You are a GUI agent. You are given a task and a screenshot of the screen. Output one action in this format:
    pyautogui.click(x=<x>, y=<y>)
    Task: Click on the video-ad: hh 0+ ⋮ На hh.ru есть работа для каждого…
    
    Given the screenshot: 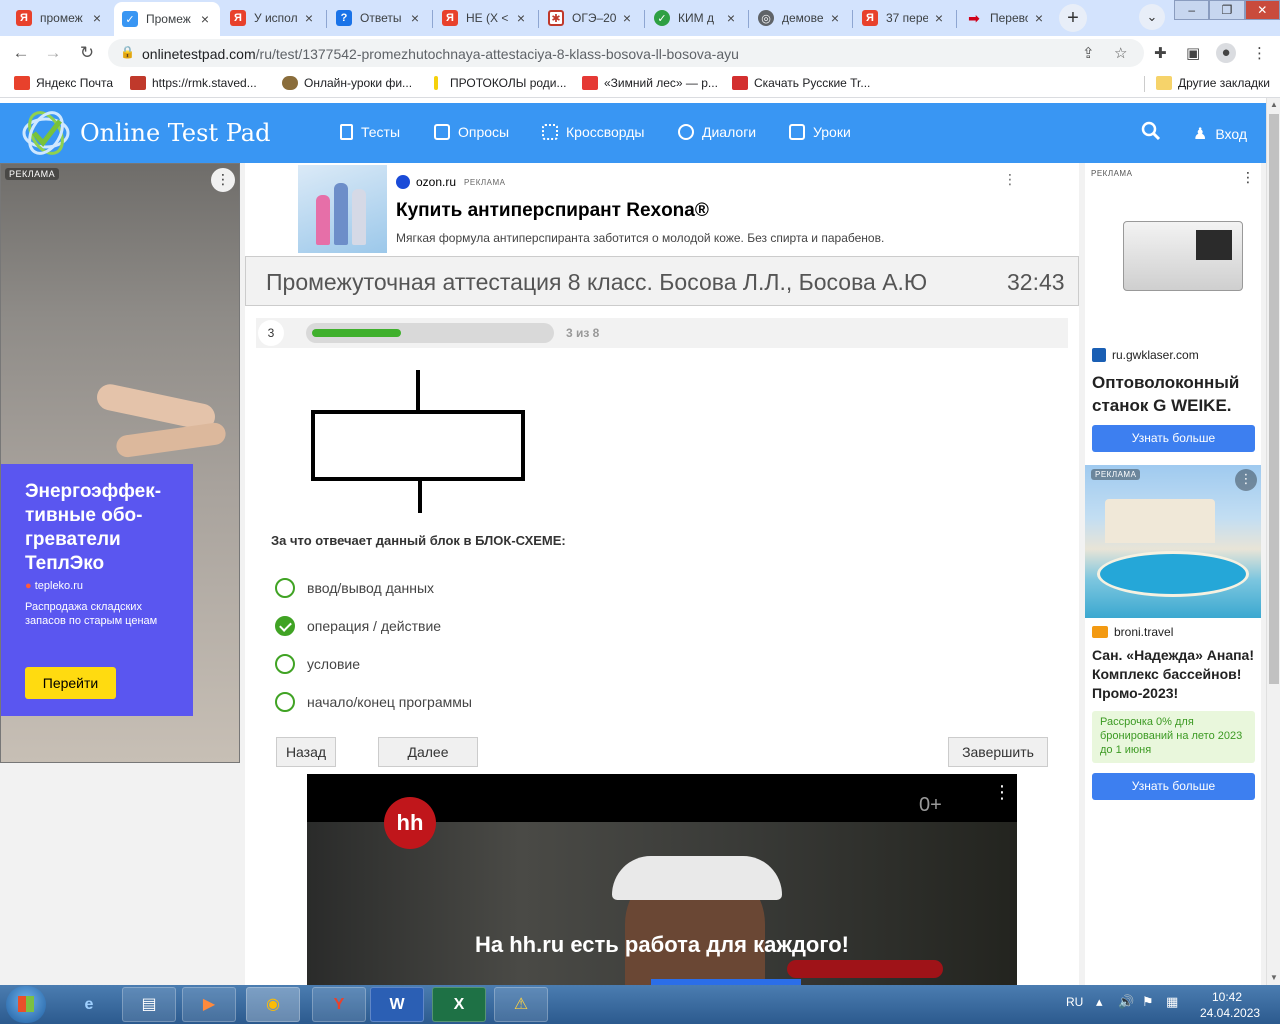 What is the action you would take?
    pyautogui.click(x=662, y=879)
    